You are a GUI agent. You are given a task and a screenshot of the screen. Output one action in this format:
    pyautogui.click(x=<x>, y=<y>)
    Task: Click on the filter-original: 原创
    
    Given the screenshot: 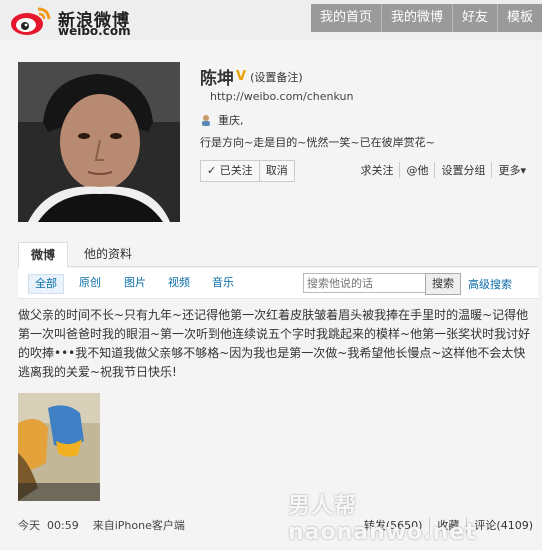 What is the action you would take?
    pyautogui.click(x=90, y=283)
    